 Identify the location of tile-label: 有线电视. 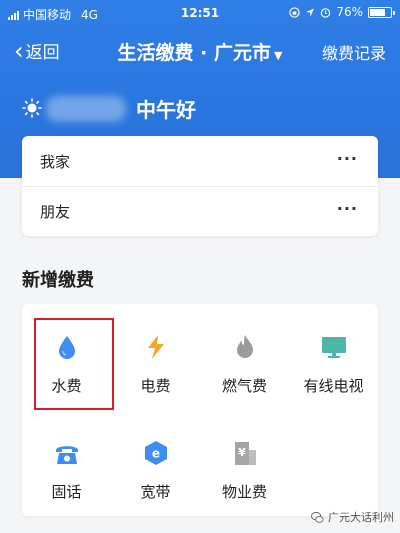
(333, 386).